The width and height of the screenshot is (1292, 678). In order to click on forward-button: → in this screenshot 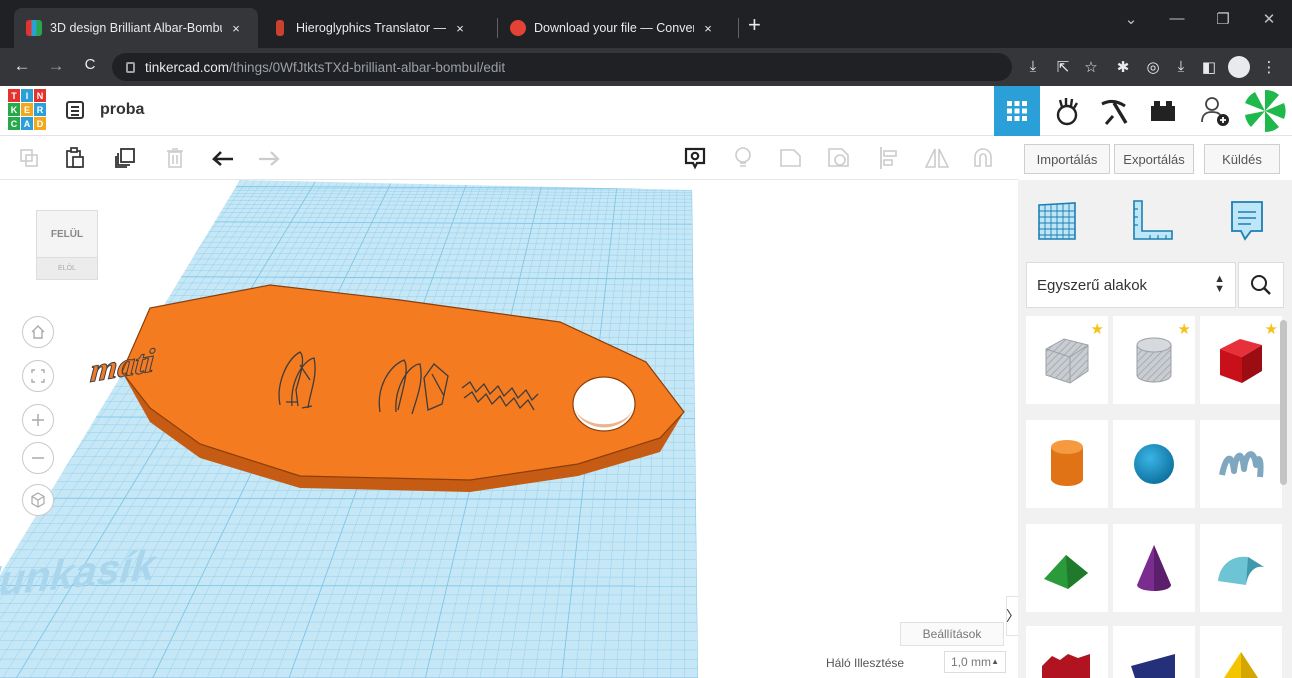, I will do `click(56, 66)`.